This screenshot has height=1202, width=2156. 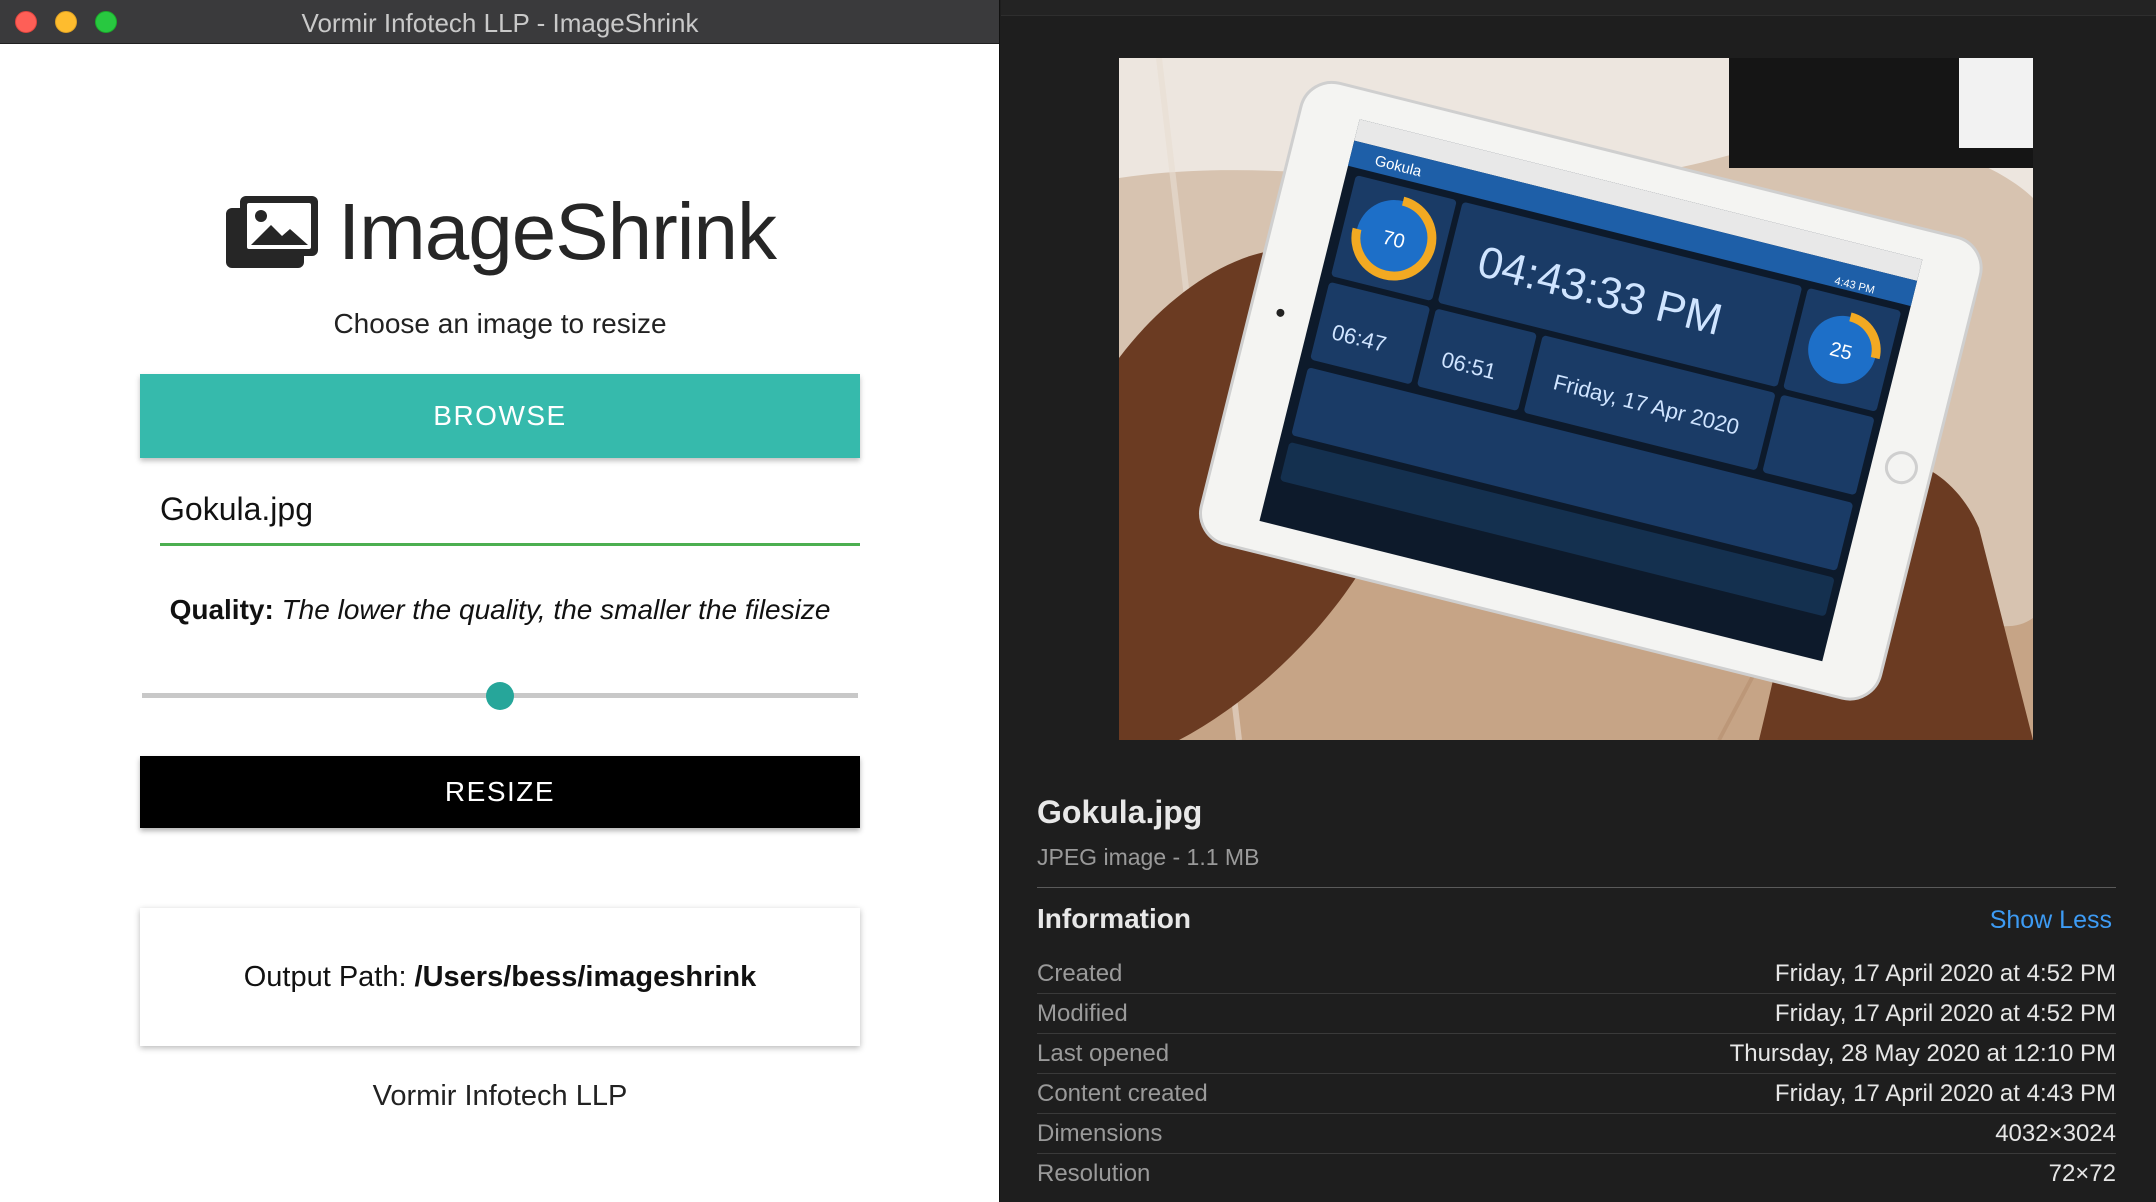 What do you see at coordinates (1082, 1013) in the screenshot?
I see `info-key: Modified` at bounding box center [1082, 1013].